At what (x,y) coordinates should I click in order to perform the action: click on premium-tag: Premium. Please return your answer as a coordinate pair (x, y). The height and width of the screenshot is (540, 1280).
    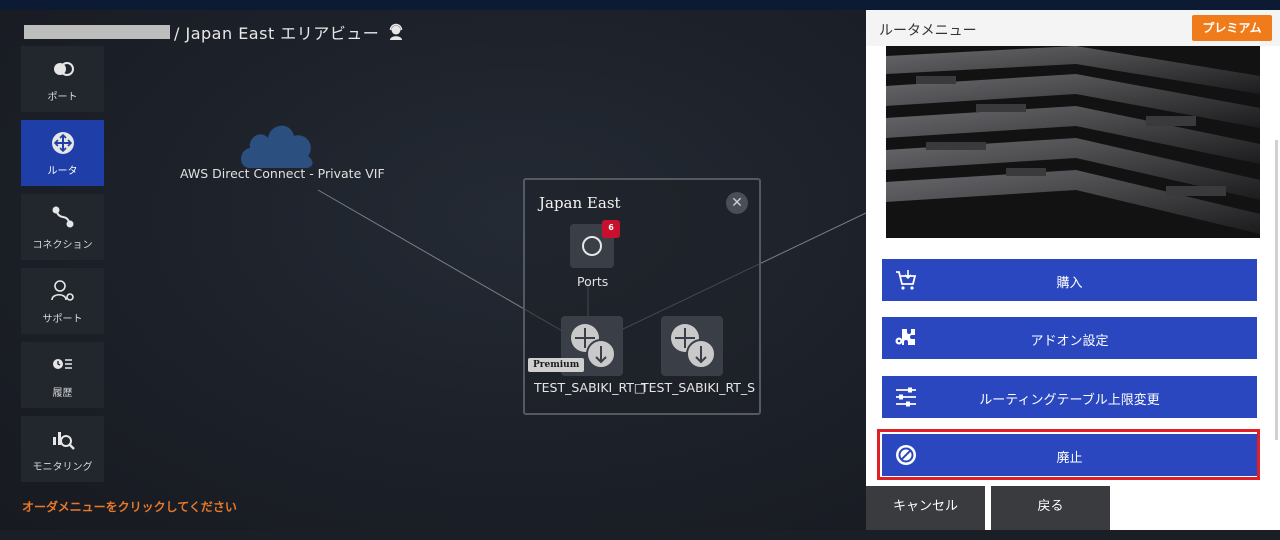
    Looking at the image, I should click on (556, 365).